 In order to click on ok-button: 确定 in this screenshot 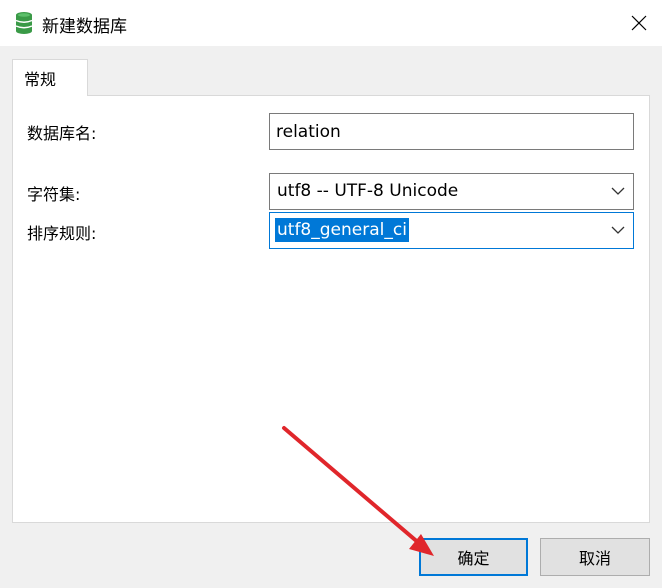, I will do `click(473, 557)`.